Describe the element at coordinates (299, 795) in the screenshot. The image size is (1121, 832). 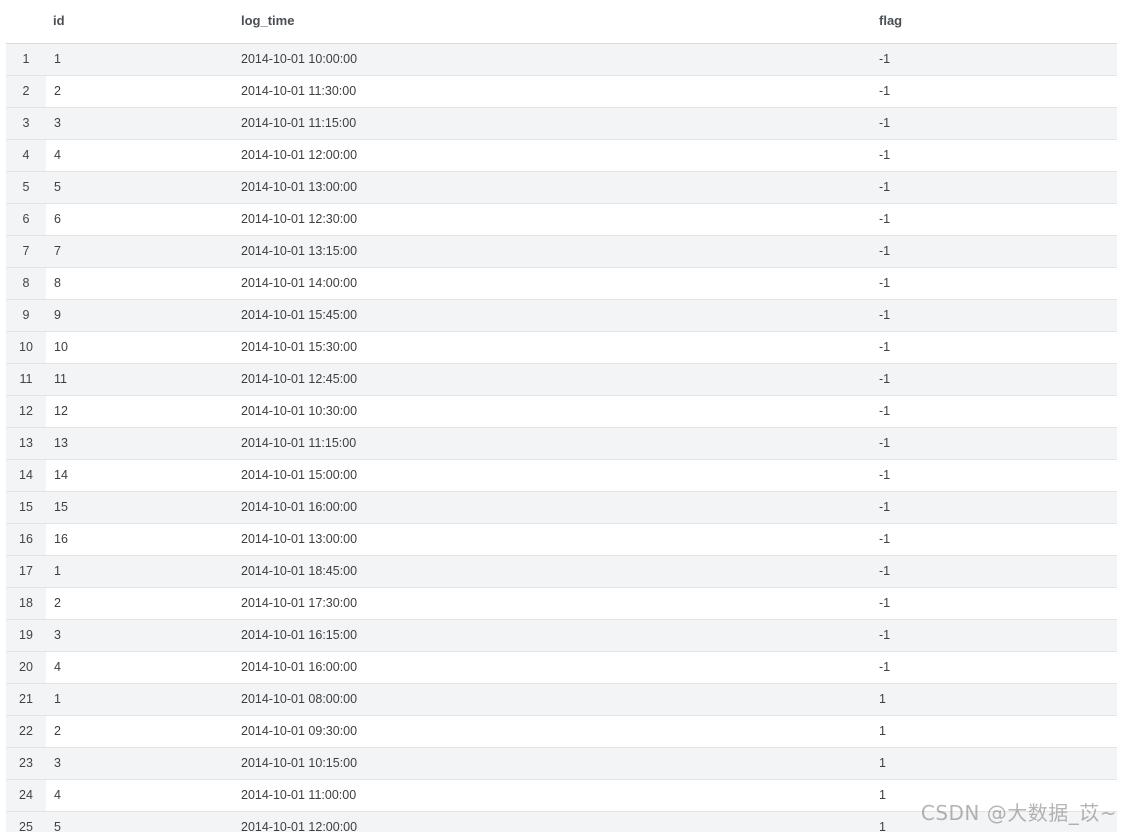
I see `cell-log-time: 2014-10-01 11:00:00` at that location.